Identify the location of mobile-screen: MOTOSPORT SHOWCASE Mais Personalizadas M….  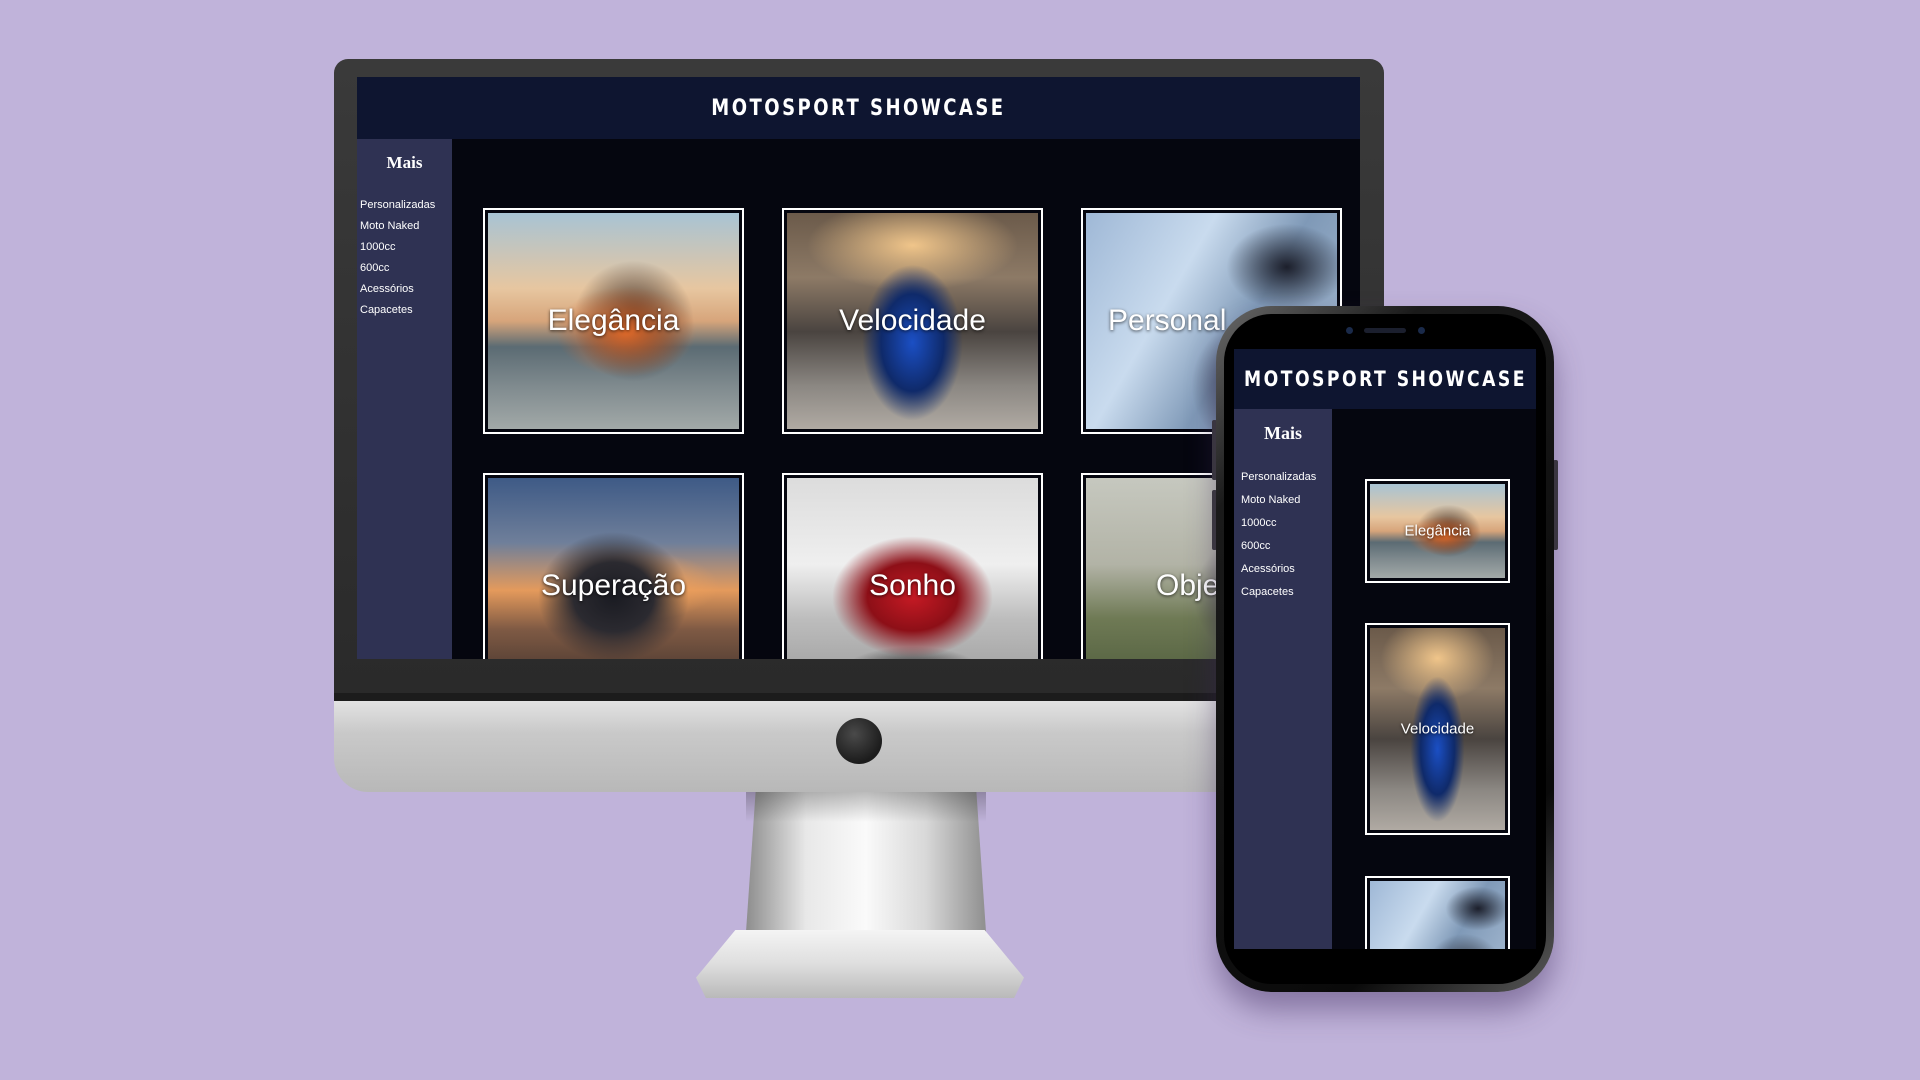
(1385, 649).